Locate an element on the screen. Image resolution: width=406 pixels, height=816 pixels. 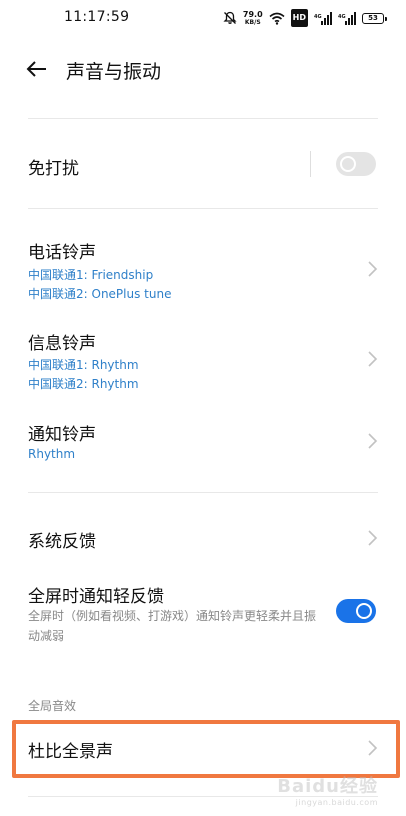
notification-ringtone-row: 通知铃声 Rhythm is located at coordinates (203, 440).